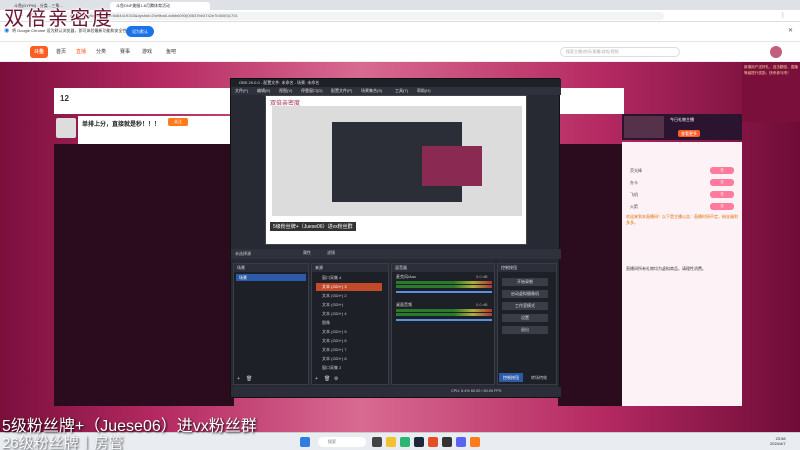 The height and width of the screenshot is (450, 800). I want to click on obs-preview: 双倍亲密度 5级粉丝牌+（Juese06）进vx粉丝群, so click(396, 170).